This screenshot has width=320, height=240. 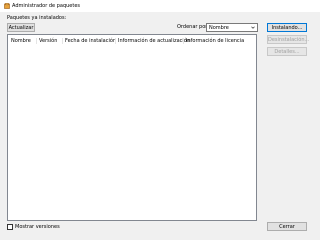 I want to click on sort-by-value: Nombre, so click(x=219, y=28).